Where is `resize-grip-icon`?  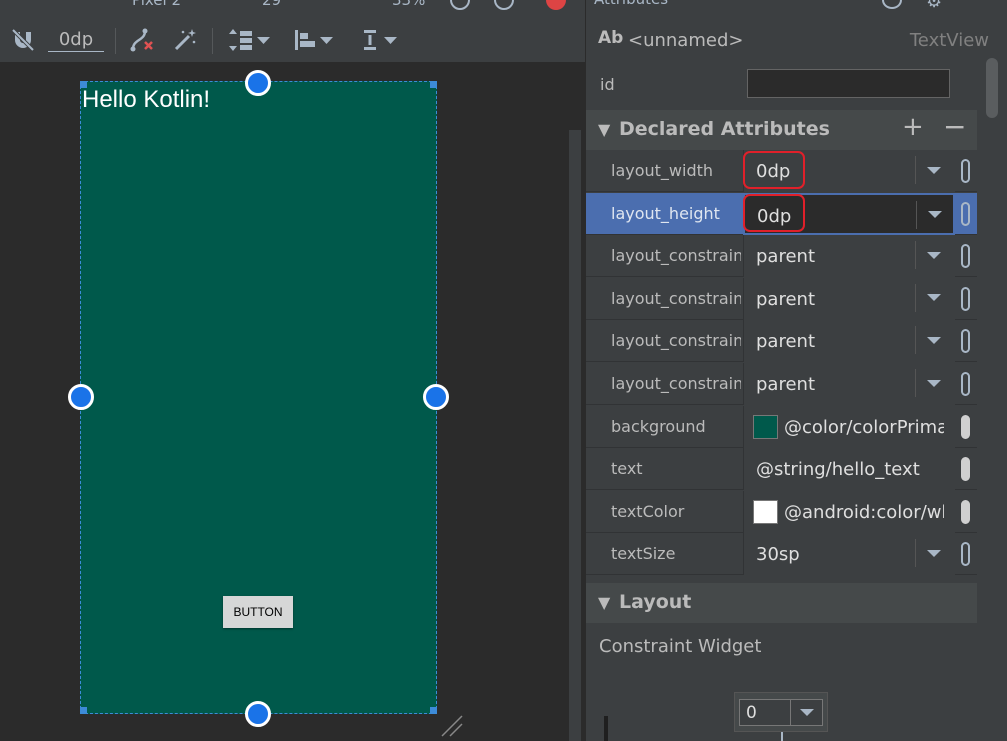 resize-grip-icon is located at coordinates (452, 727).